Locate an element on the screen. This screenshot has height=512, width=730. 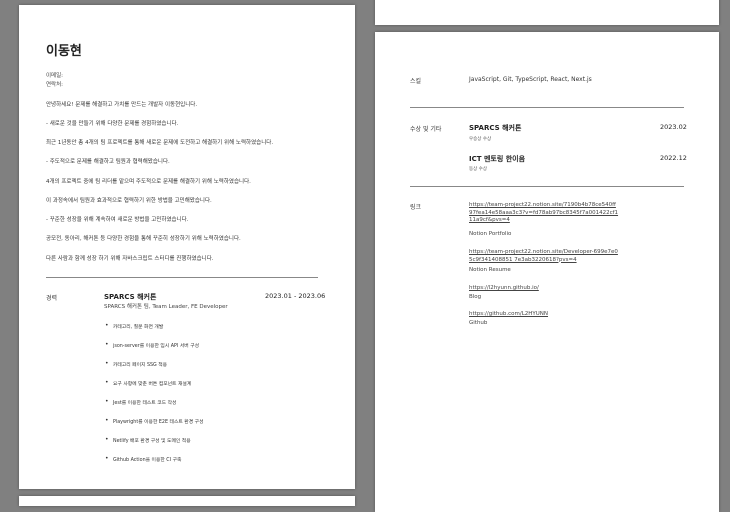
career-bullet: 카테고리, 질문 화면 개발 is located at coordinates (134, 326).